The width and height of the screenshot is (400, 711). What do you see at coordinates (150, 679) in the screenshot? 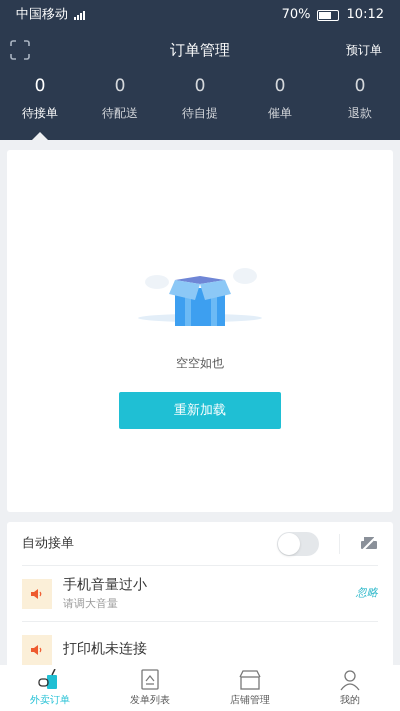
I see `document-icon` at bounding box center [150, 679].